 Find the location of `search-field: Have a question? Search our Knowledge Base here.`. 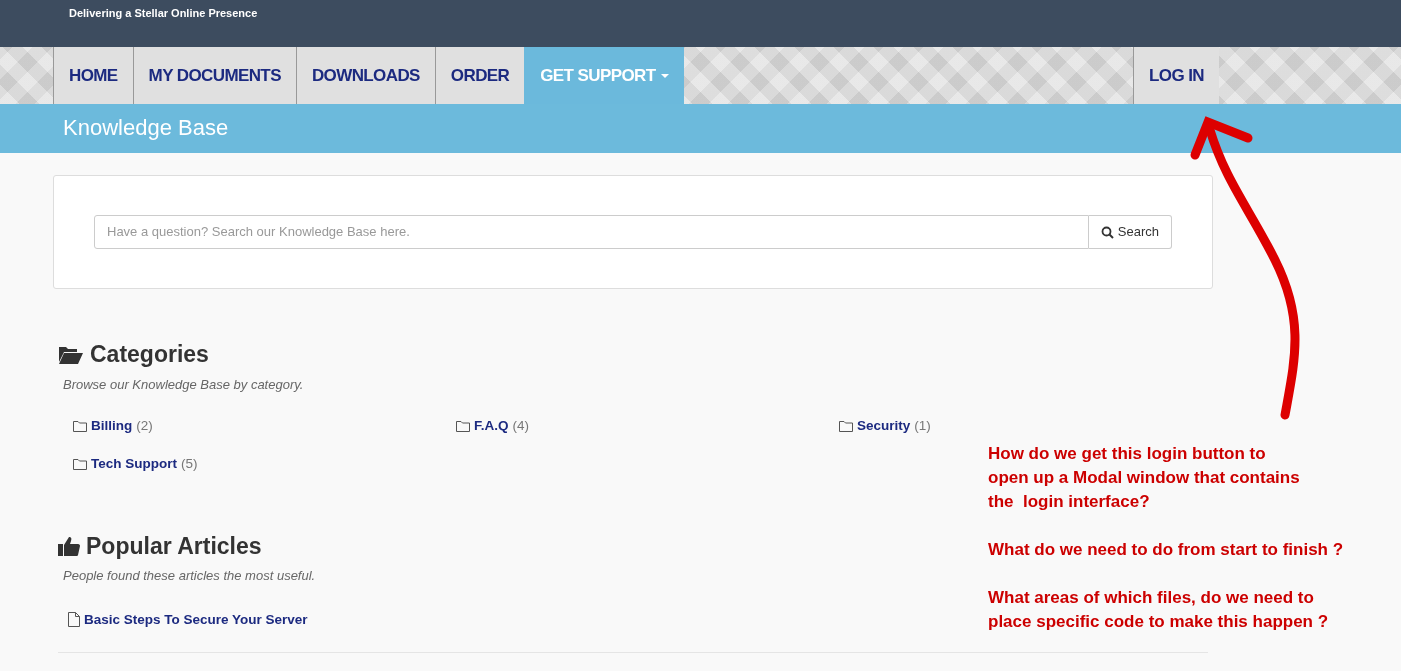

search-field: Have a question? Search our Knowledge Base here. is located at coordinates (591, 232).